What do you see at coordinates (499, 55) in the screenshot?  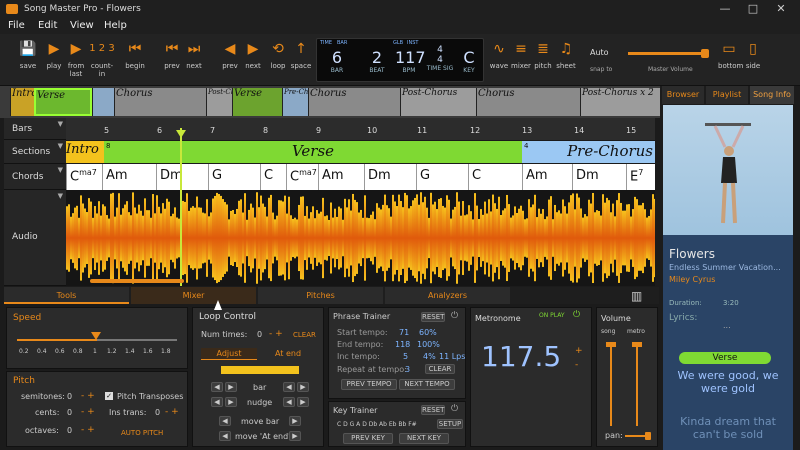 I see `wave-view-button: ∿ wave` at bounding box center [499, 55].